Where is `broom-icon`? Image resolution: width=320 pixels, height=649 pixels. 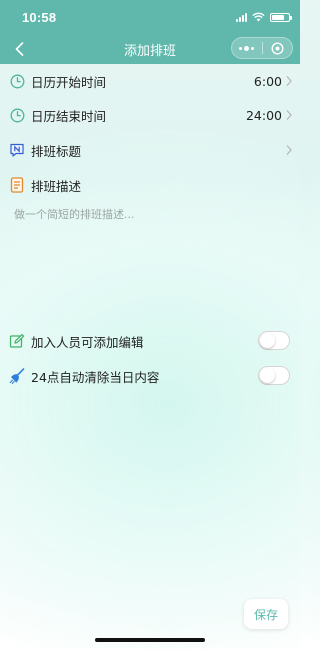
broom-icon is located at coordinates (17, 376).